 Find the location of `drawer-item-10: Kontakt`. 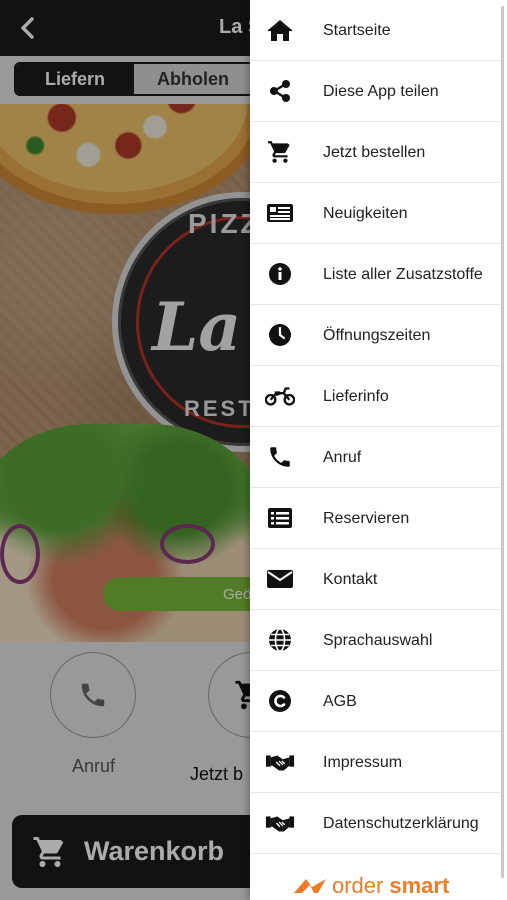

drawer-item-10: Kontakt is located at coordinates (375, 579).